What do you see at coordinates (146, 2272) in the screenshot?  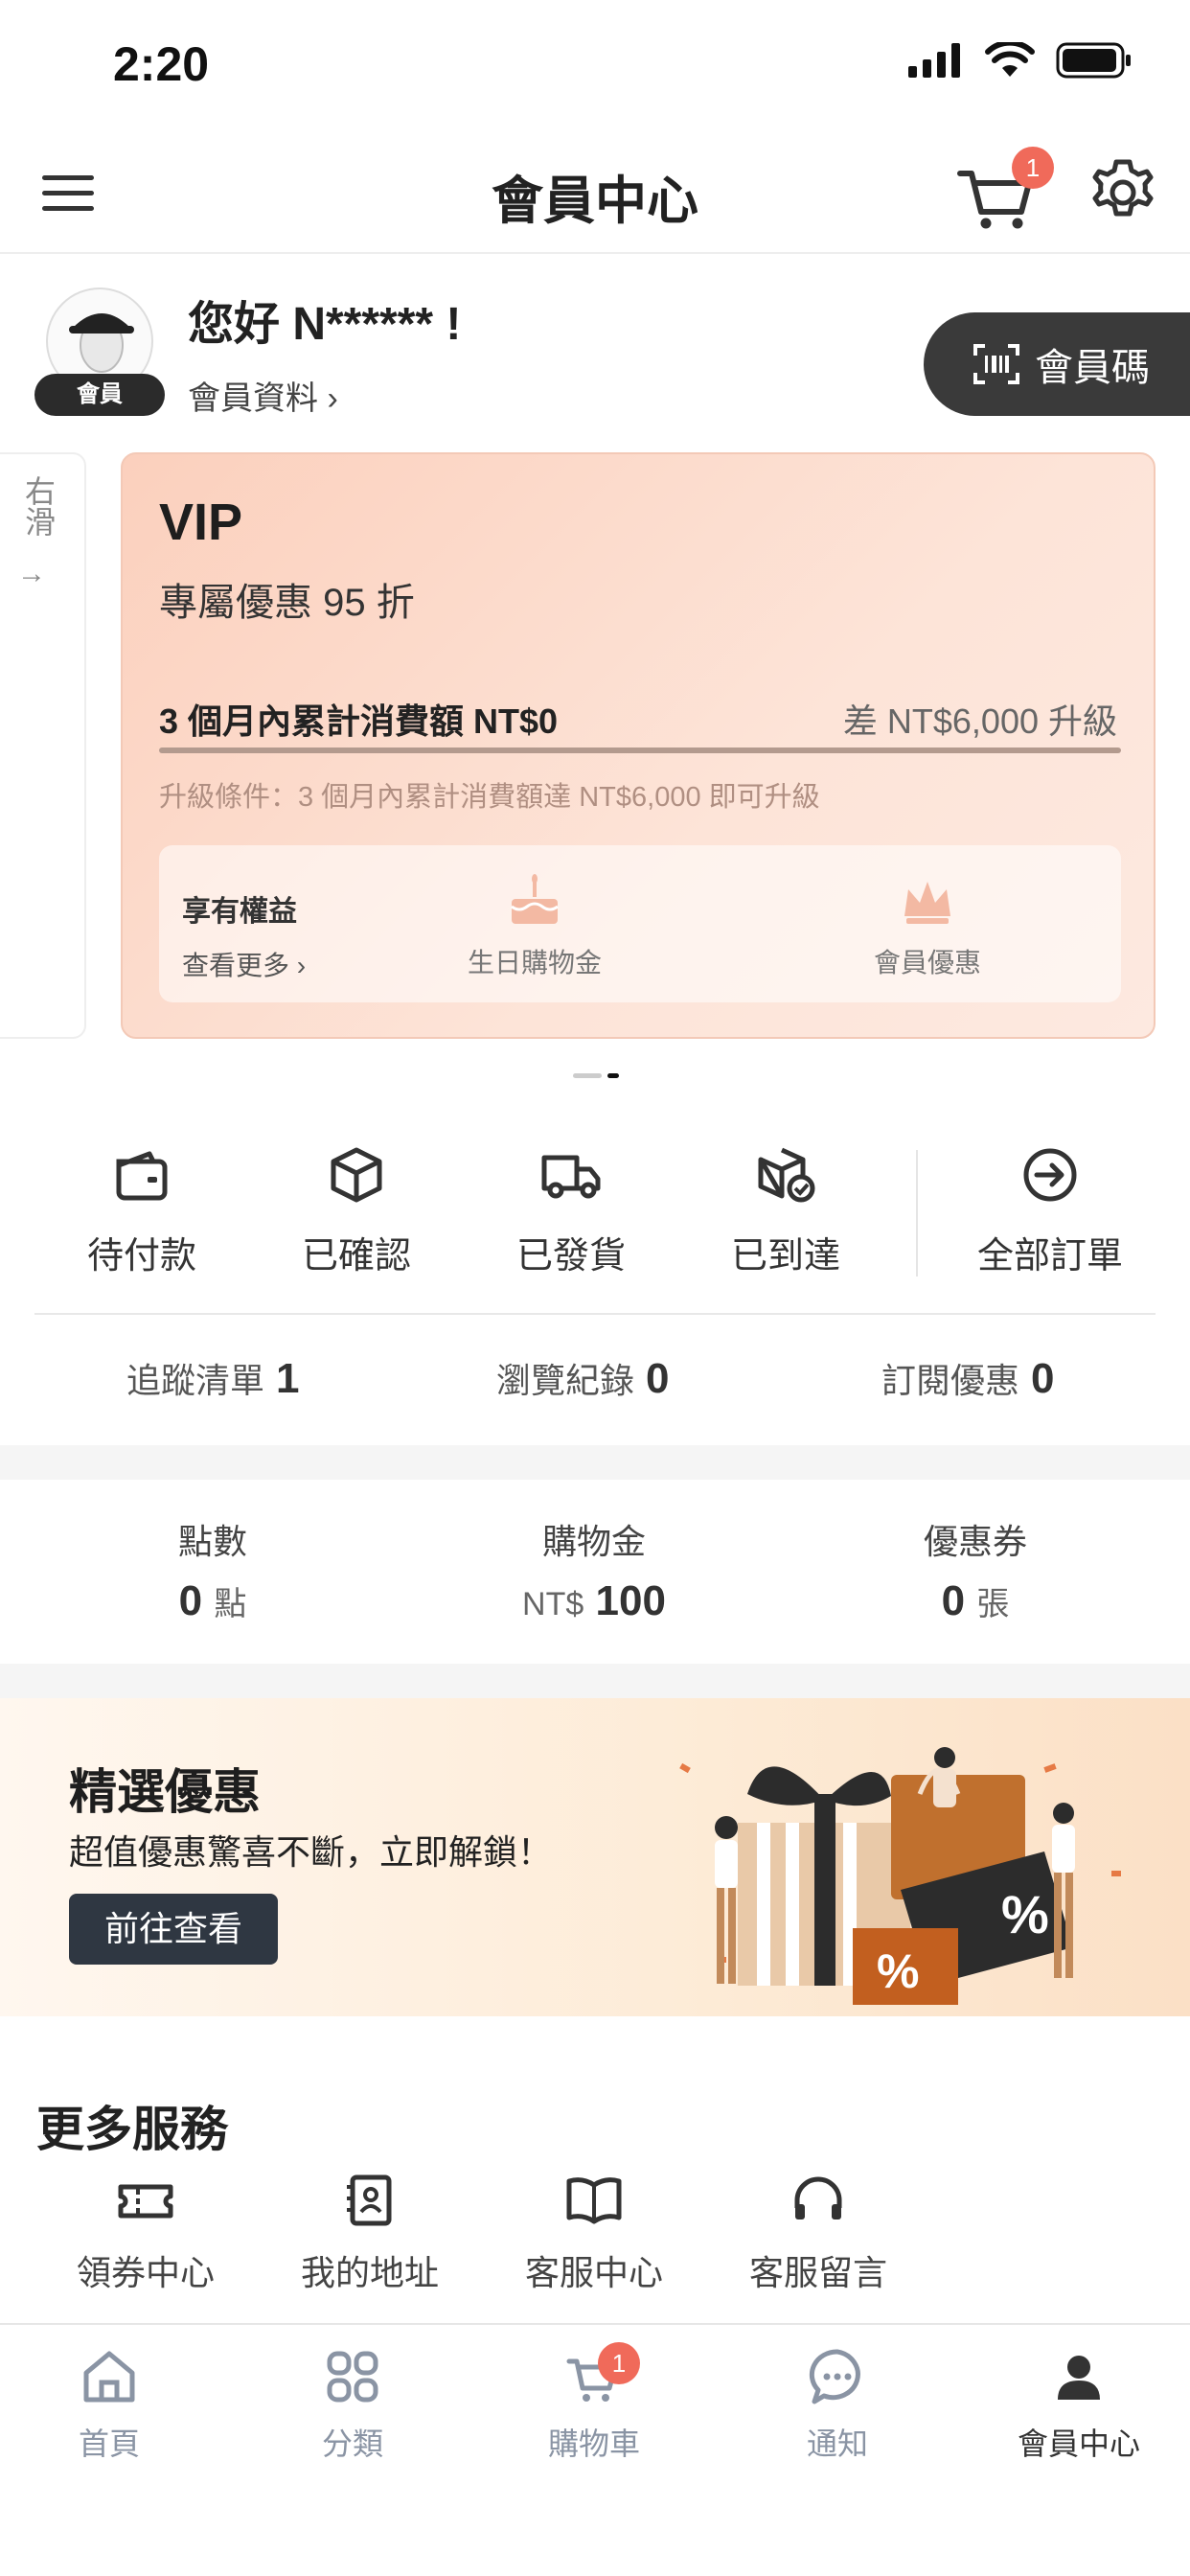 I see `service-coupon-center-label: 領券中心` at bounding box center [146, 2272].